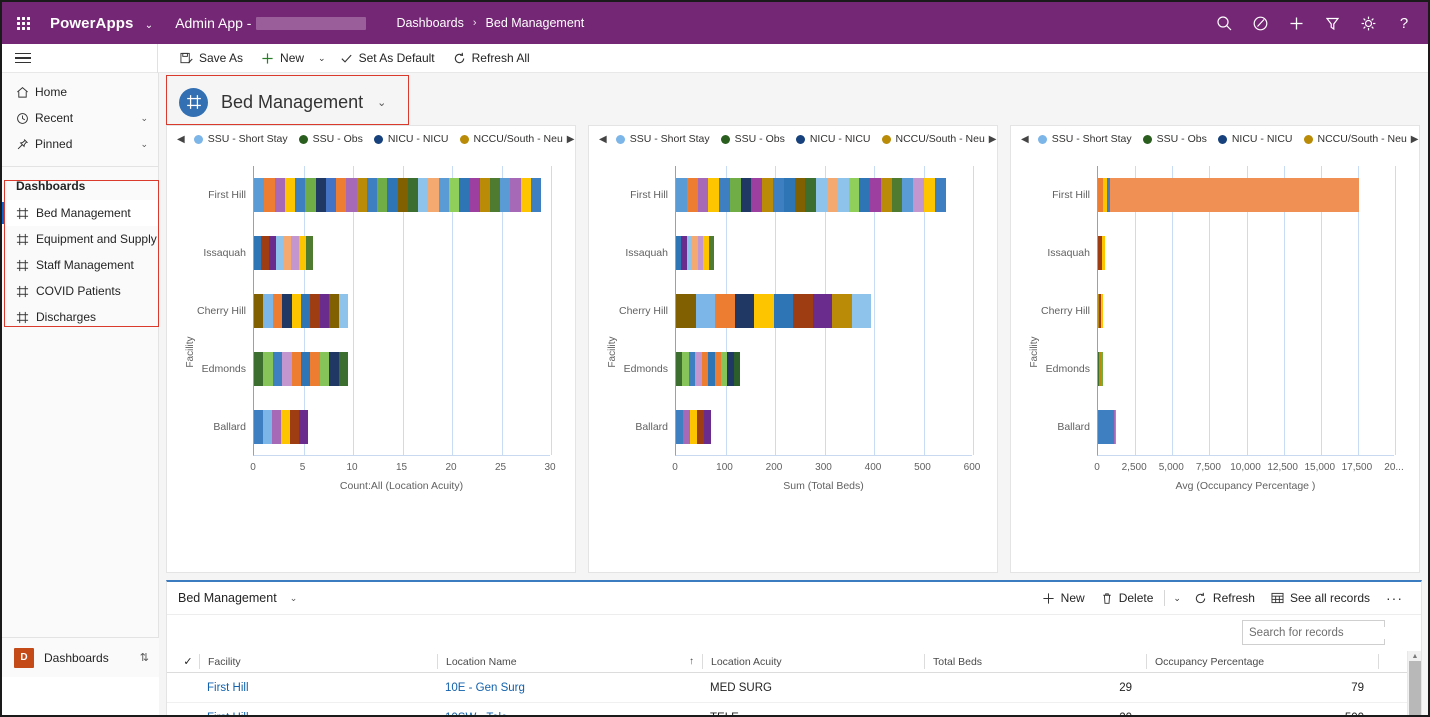  Describe the element at coordinates (1063, 598) in the screenshot. I see `new-record-button: New` at that location.